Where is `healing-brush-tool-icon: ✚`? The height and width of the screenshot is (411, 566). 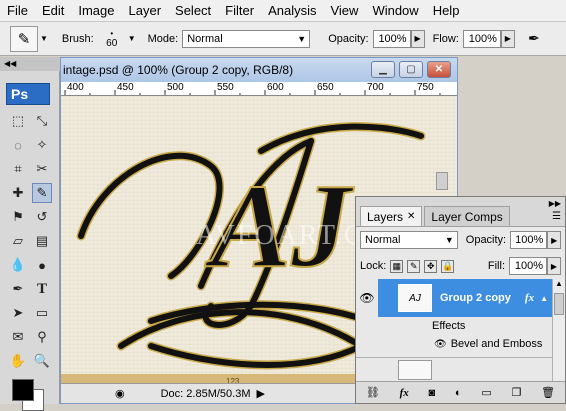 healing-brush-tool-icon: ✚ is located at coordinates (18, 193).